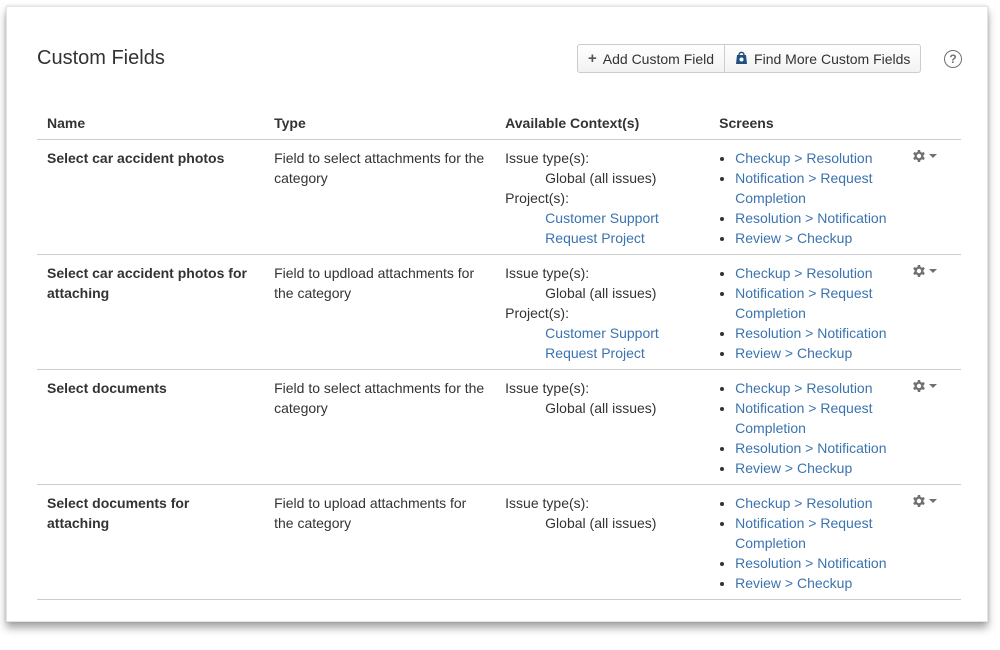 The width and height of the screenshot is (1000, 650). Describe the element at coordinates (832, 58) in the screenshot. I see `find-more-custom-fields-label: Find More Custom Fields` at that location.